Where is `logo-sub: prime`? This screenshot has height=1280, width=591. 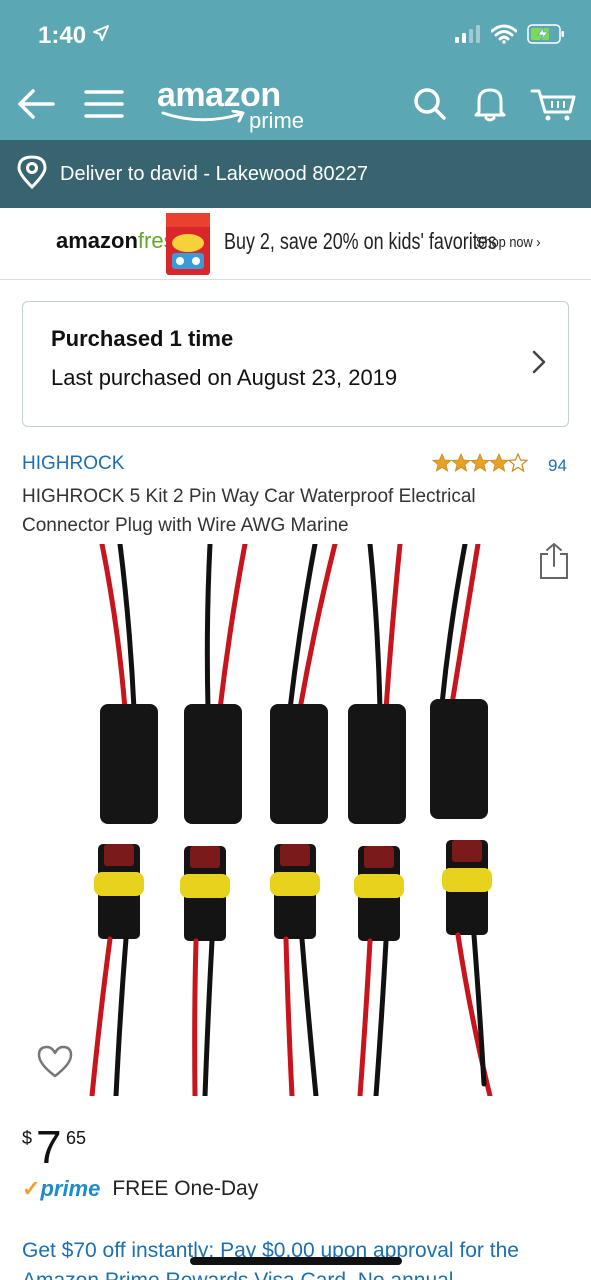 logo-sub: prime is located at coordinates (277, 120).